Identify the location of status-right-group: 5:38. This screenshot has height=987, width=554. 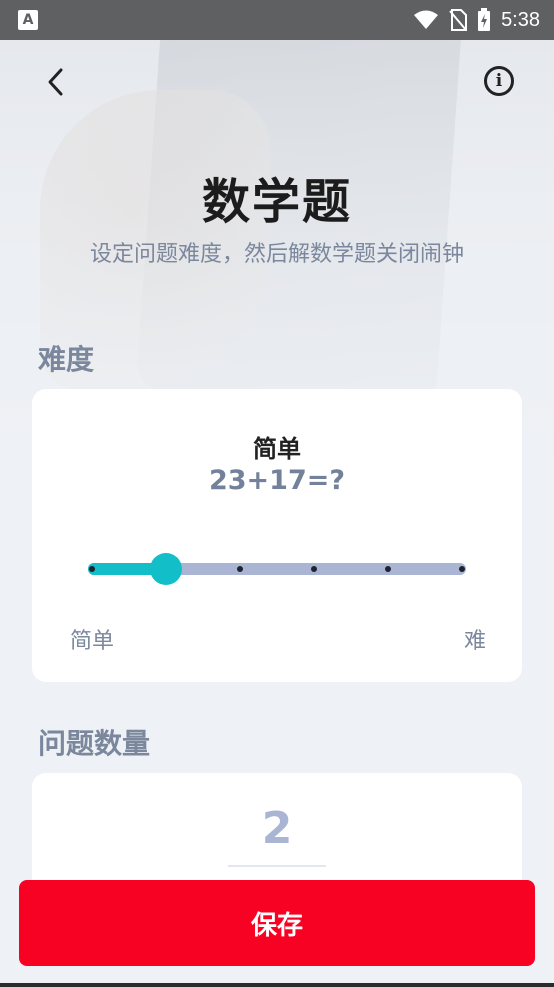
(476, 20).